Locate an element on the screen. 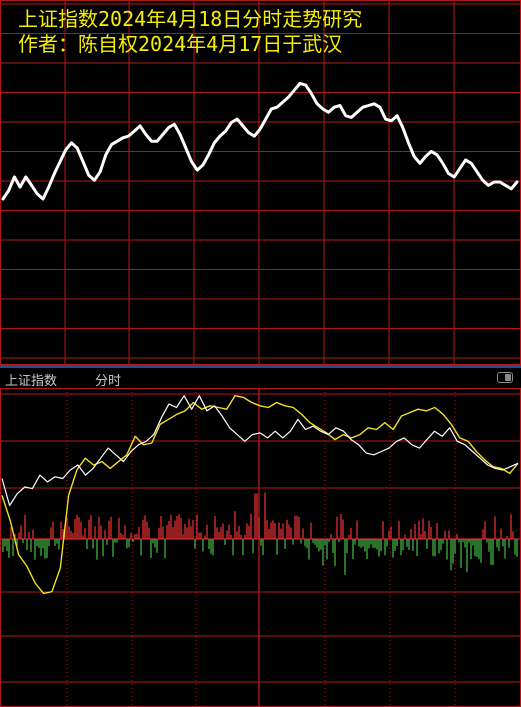 The height and width of the screenshot is (707, 521). index-name-label: 上证指数 is located at coordinates (31, 379).